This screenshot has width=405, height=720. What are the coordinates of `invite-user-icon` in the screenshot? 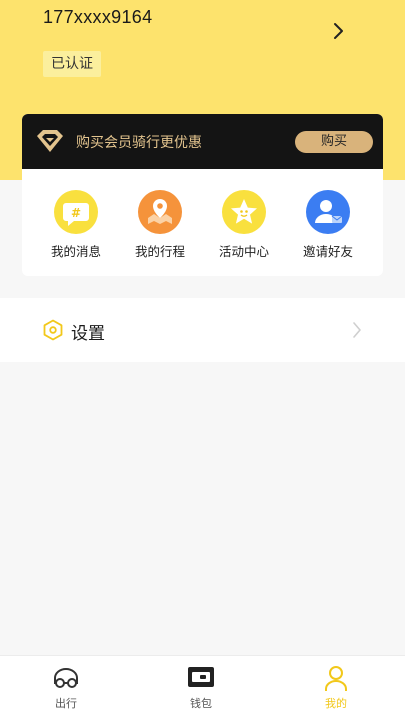 It's located at (328, 212).